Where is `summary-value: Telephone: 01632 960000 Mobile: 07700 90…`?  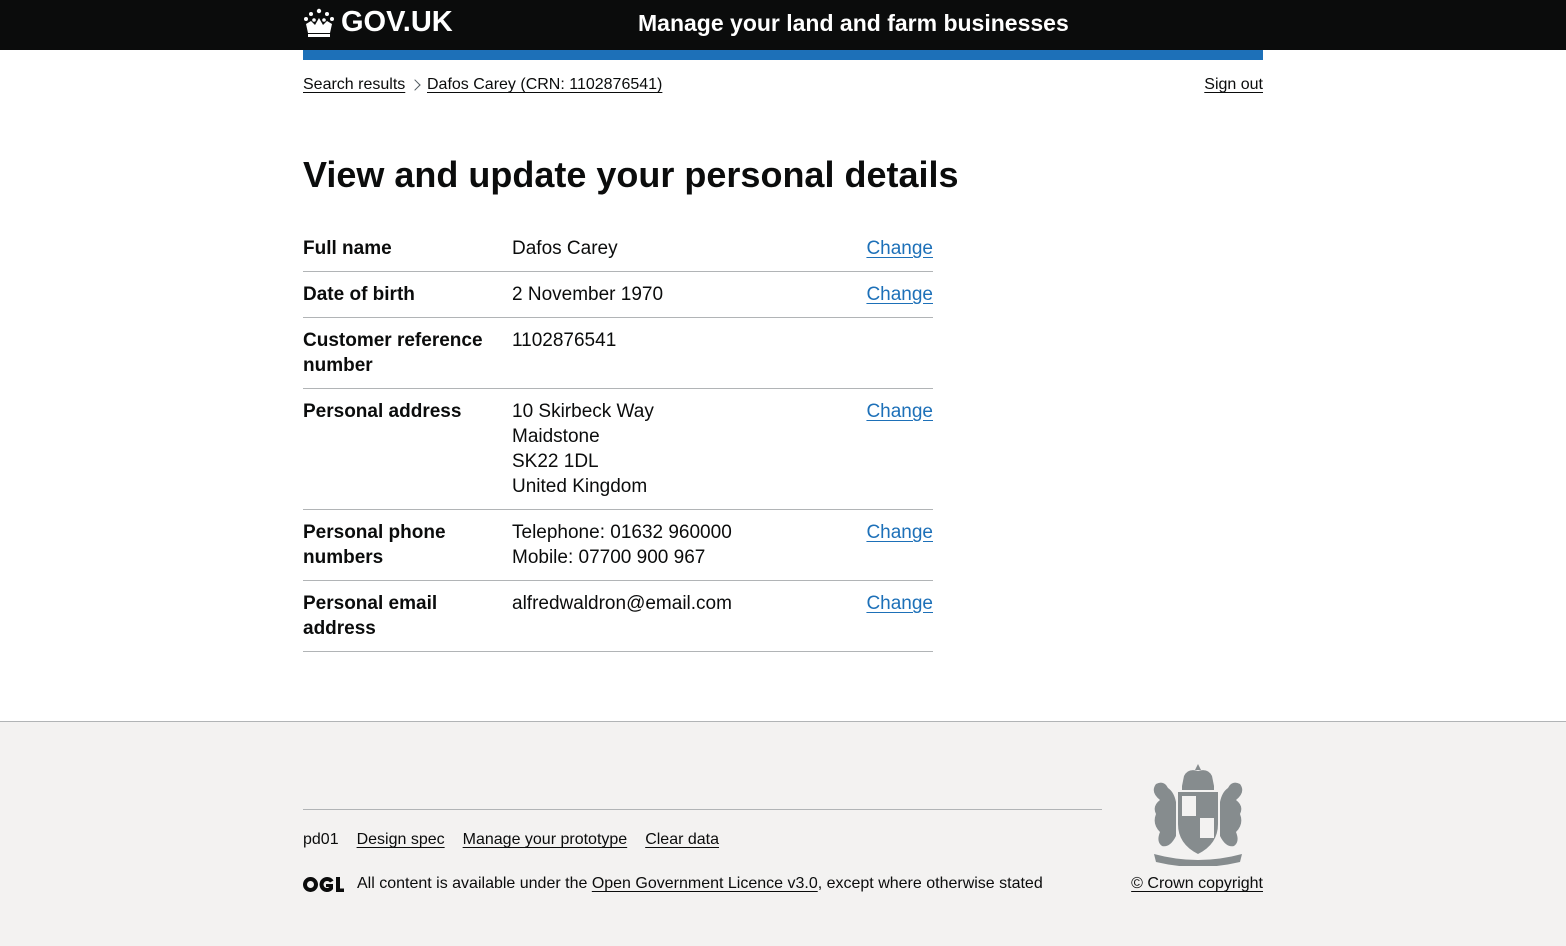 summary-value: Telephone: 01632 960000 Mobile: 07700 90… is located at coordinates (622, 545).